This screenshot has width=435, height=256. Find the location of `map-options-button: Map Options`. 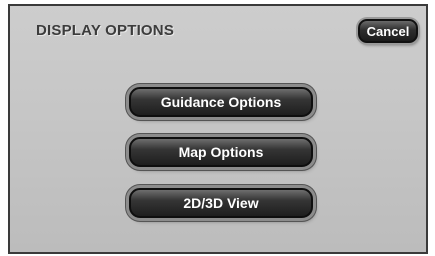

map-options-button: Map Options is located at coordinates (221, 152).